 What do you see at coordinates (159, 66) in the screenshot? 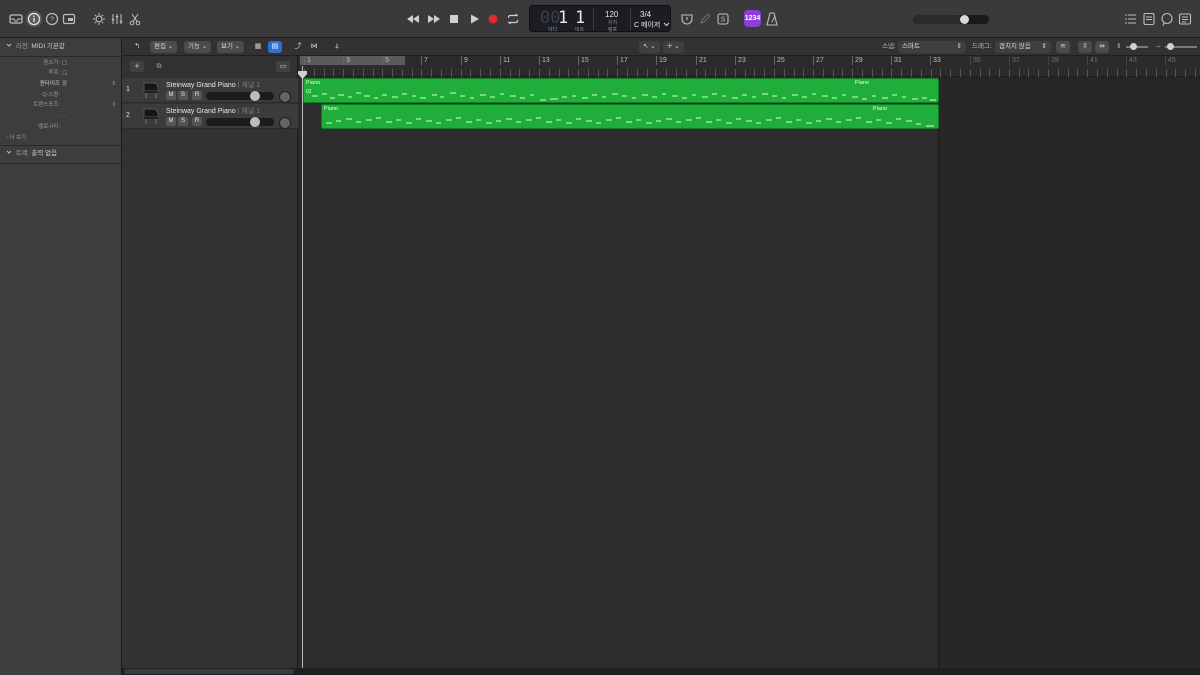
I see `duplicate-track-icon: ⧉` at bounding box center [159, 66].